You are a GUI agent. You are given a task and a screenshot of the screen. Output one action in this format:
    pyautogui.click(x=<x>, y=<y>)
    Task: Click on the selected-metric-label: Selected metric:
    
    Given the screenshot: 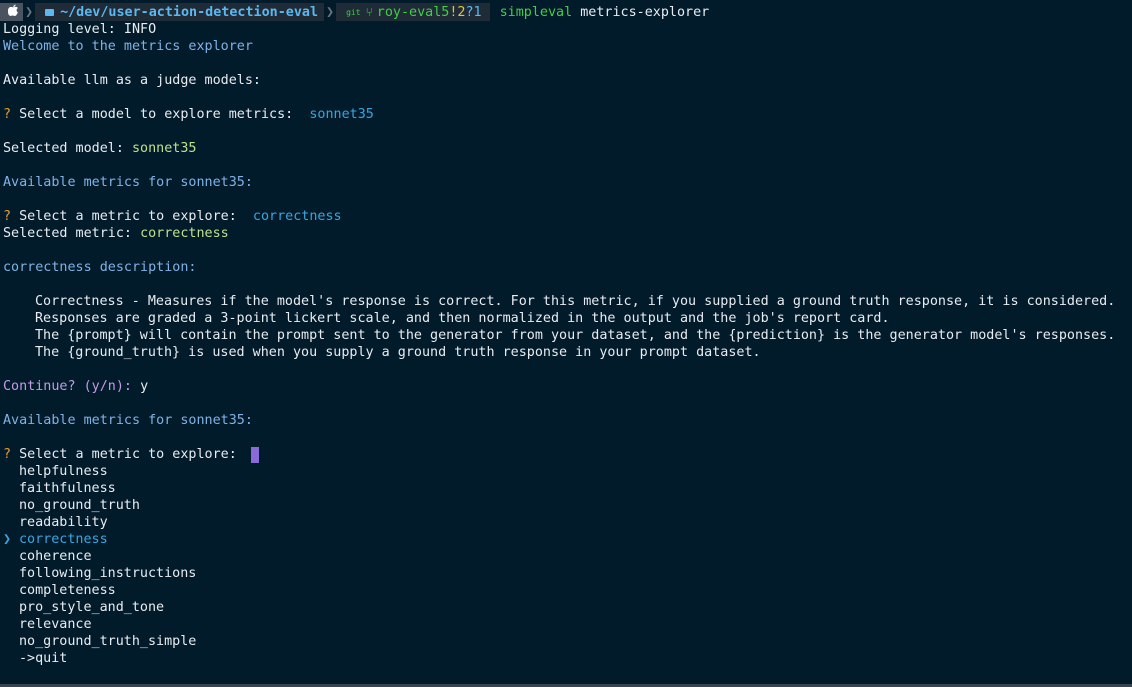 What is the action you would take?
    pyautogui.click(x=67, y=233)
    